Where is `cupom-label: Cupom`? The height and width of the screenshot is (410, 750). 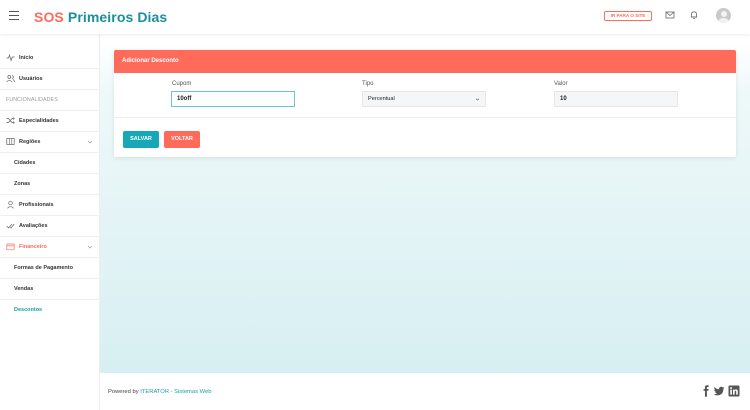
cupom-label: Cupom is located at coordinates (182, 84).